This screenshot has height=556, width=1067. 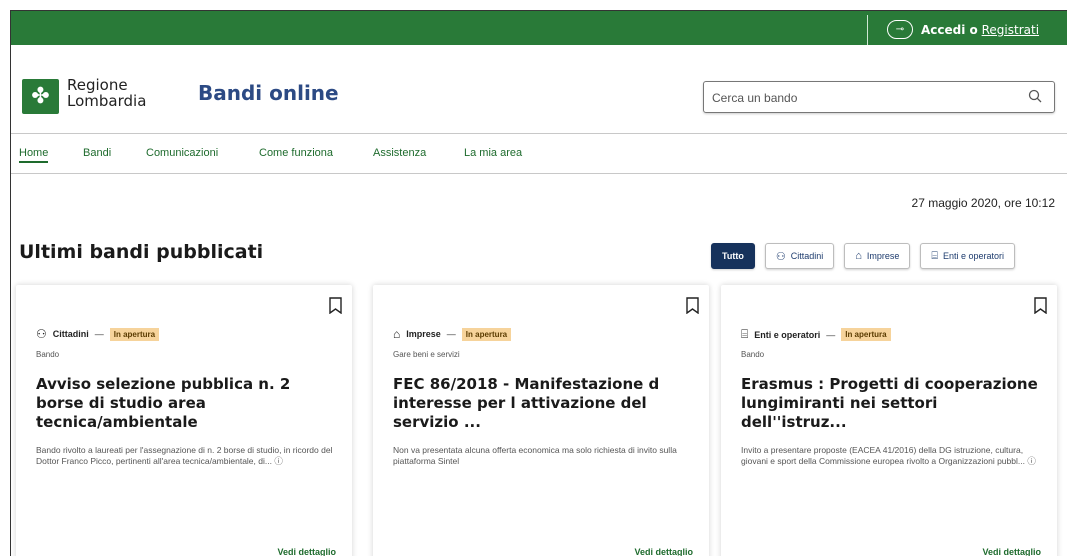 I want to click on search-box, so click(x=879, y=97).